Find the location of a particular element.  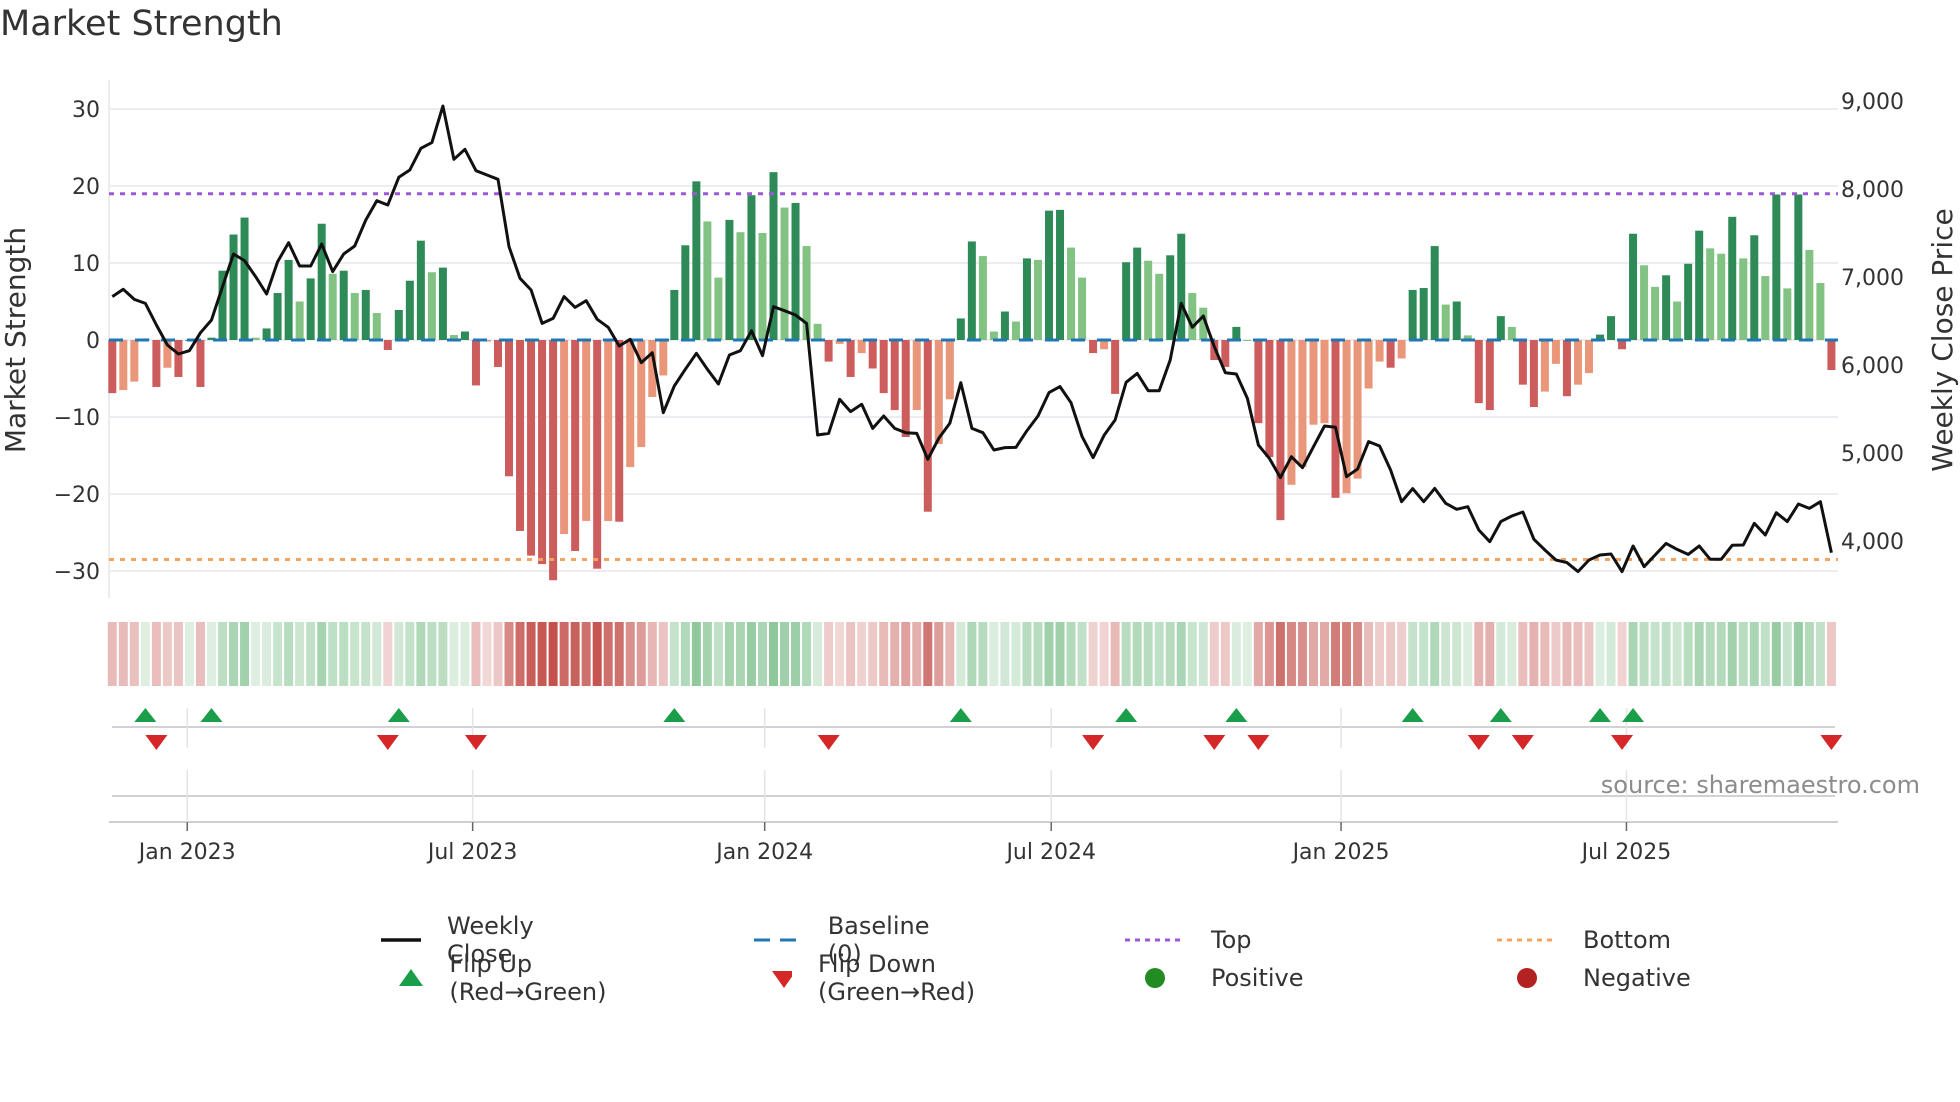

left-axis-ticks: 30 20 10 0 −10 −20 −30 is located at coordinates (77, 341).